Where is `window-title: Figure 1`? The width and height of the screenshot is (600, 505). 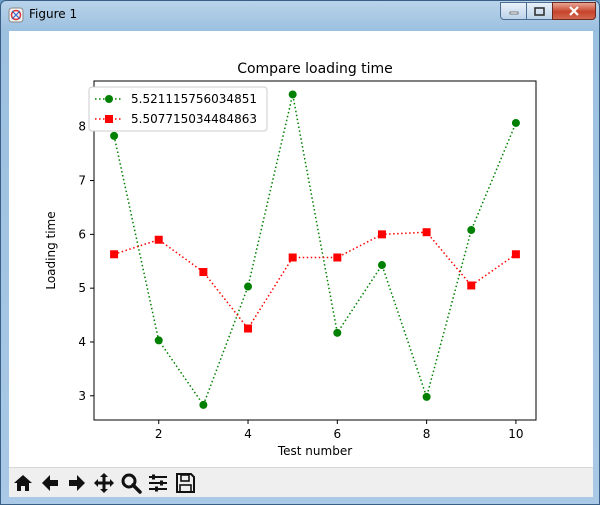 window-title: Figure 1 is located at coordinates (53, 14).